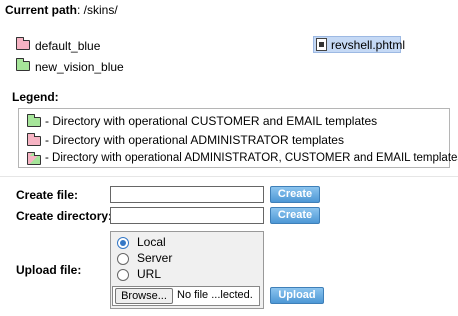 This screenshot has height=316, width=458. I want to click on directory-name: new_vision_blue, so click(79, 67).